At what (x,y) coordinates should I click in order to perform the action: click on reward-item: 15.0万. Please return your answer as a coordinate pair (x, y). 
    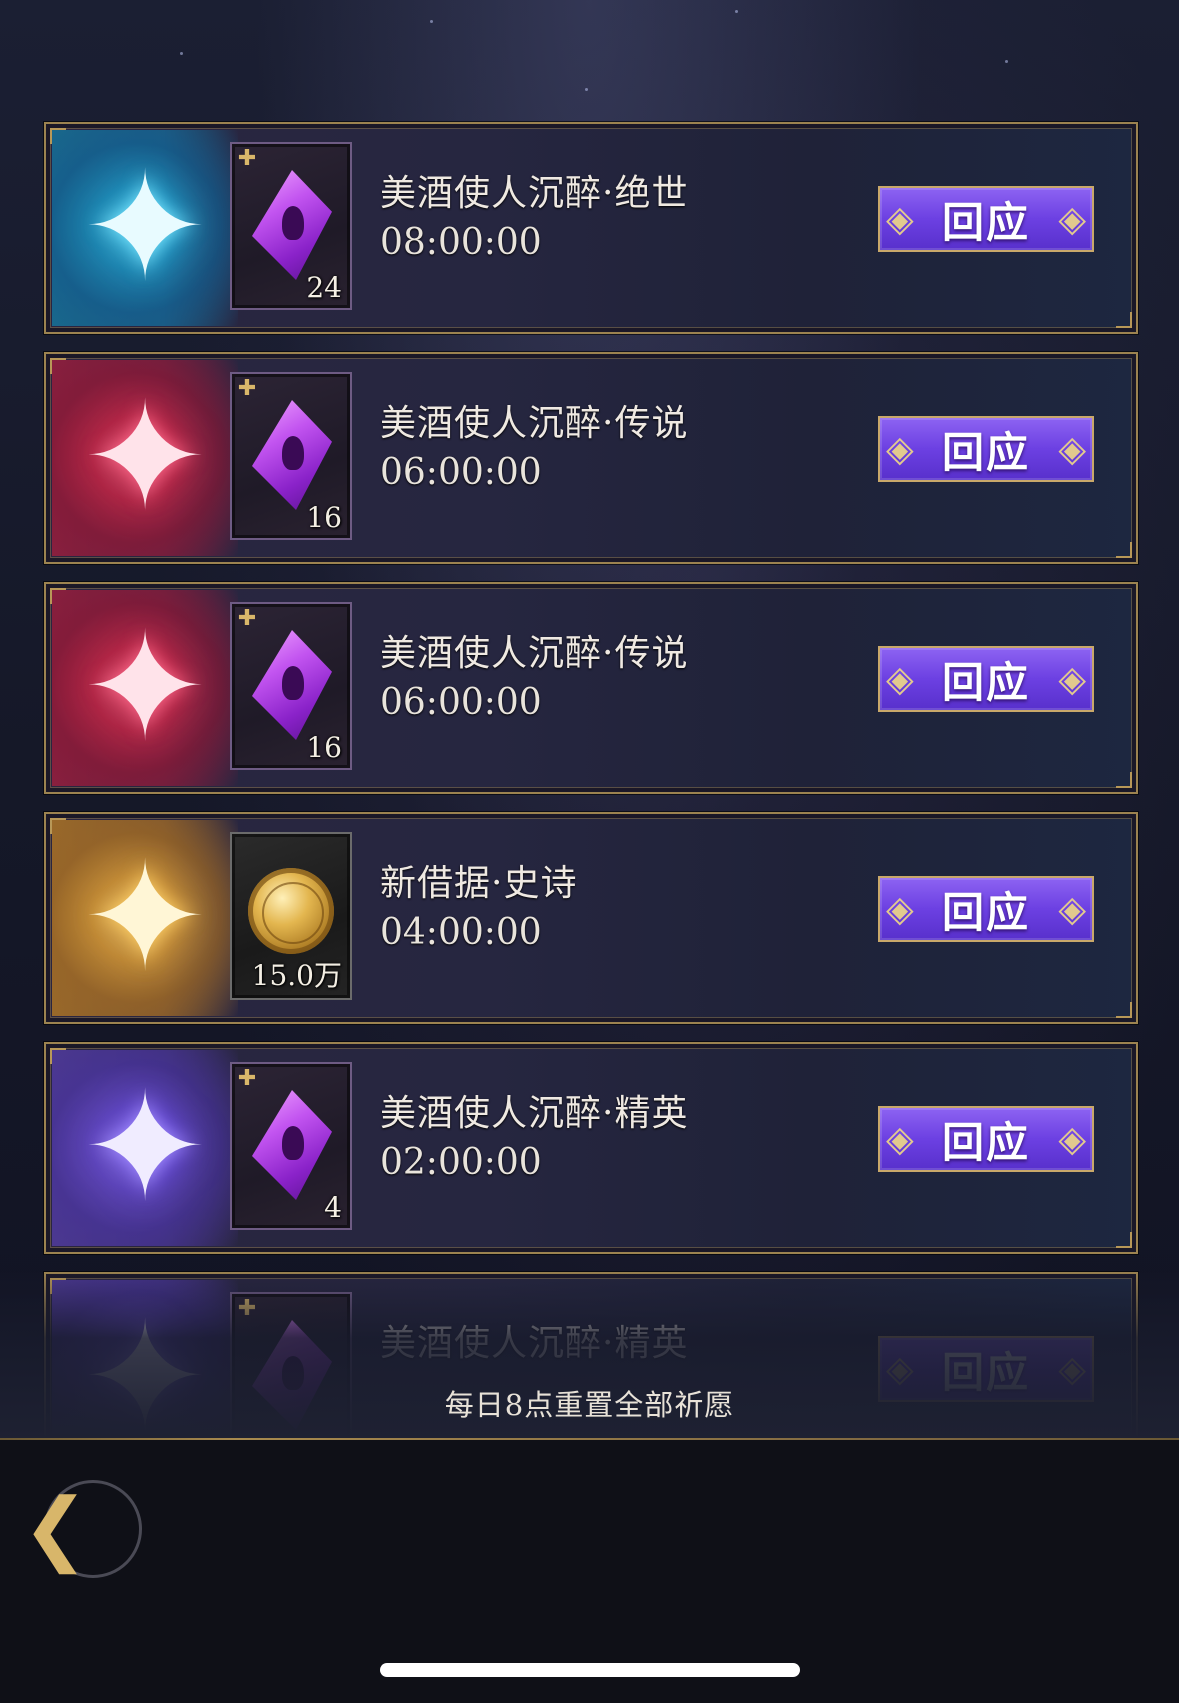
    Looking at the image, I should click on (291, 916).